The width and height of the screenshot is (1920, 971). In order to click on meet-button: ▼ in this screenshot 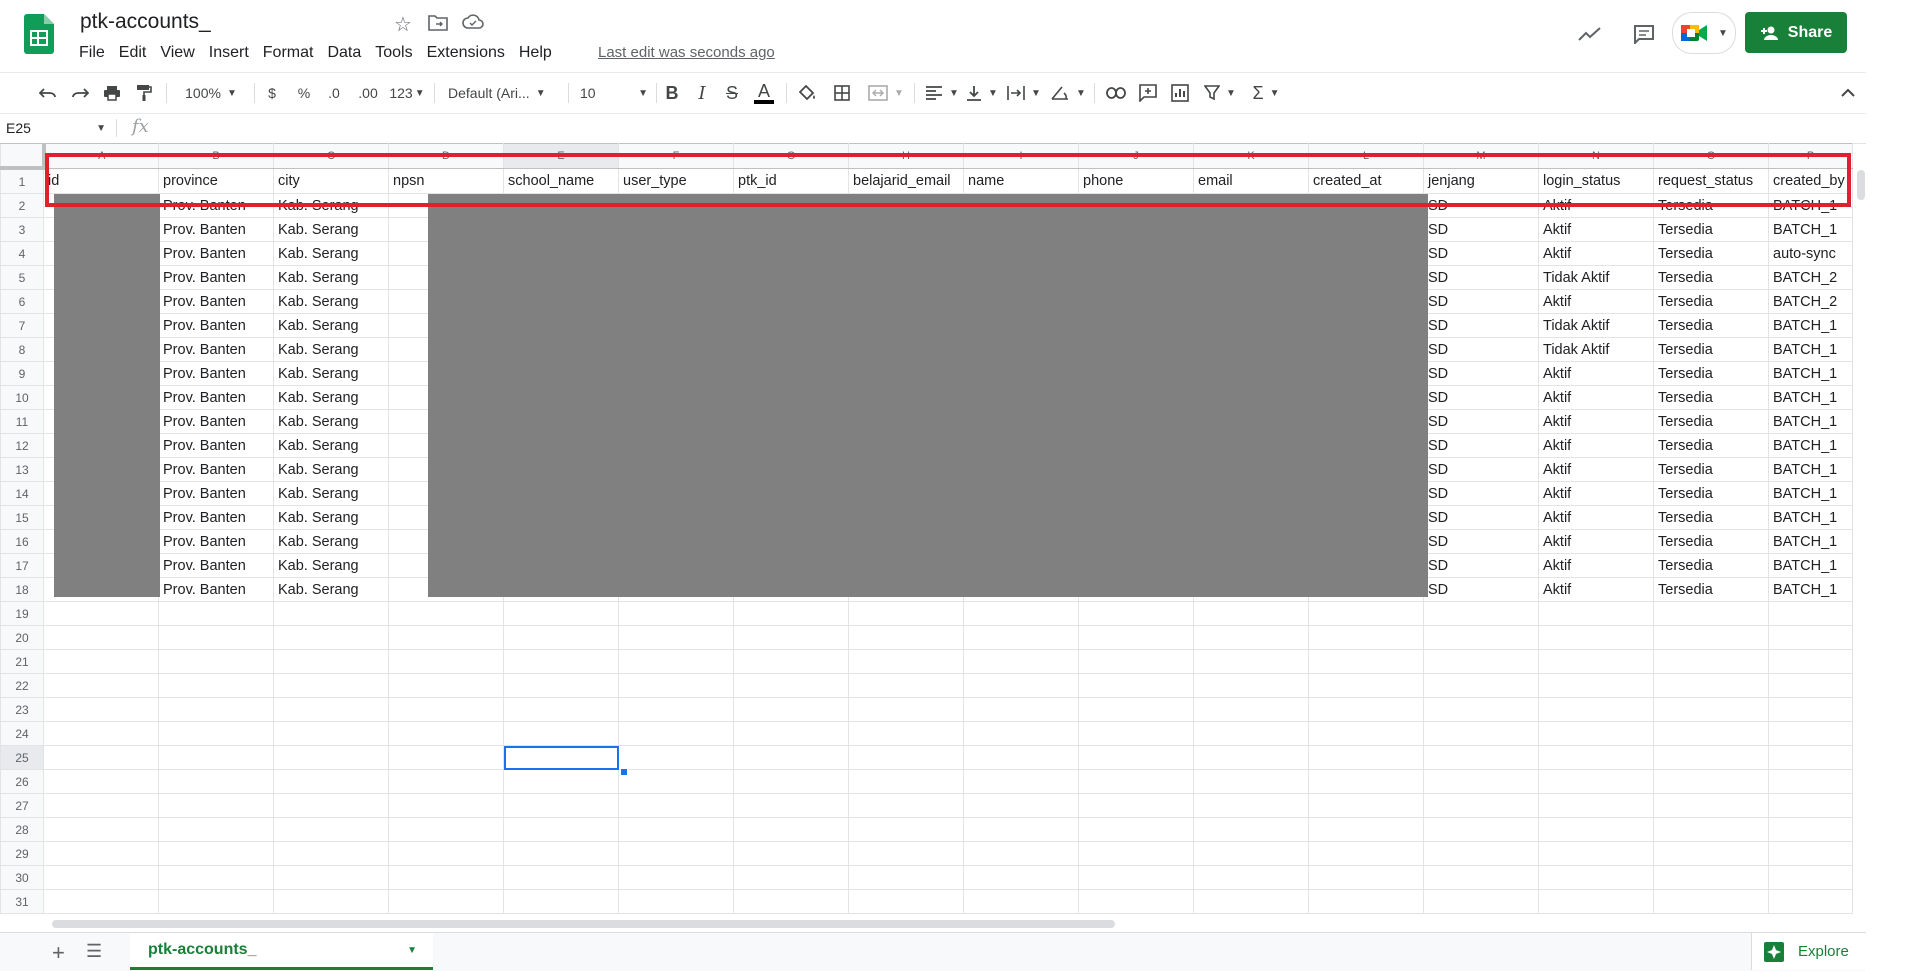, I will do `click(1704, 33)`.